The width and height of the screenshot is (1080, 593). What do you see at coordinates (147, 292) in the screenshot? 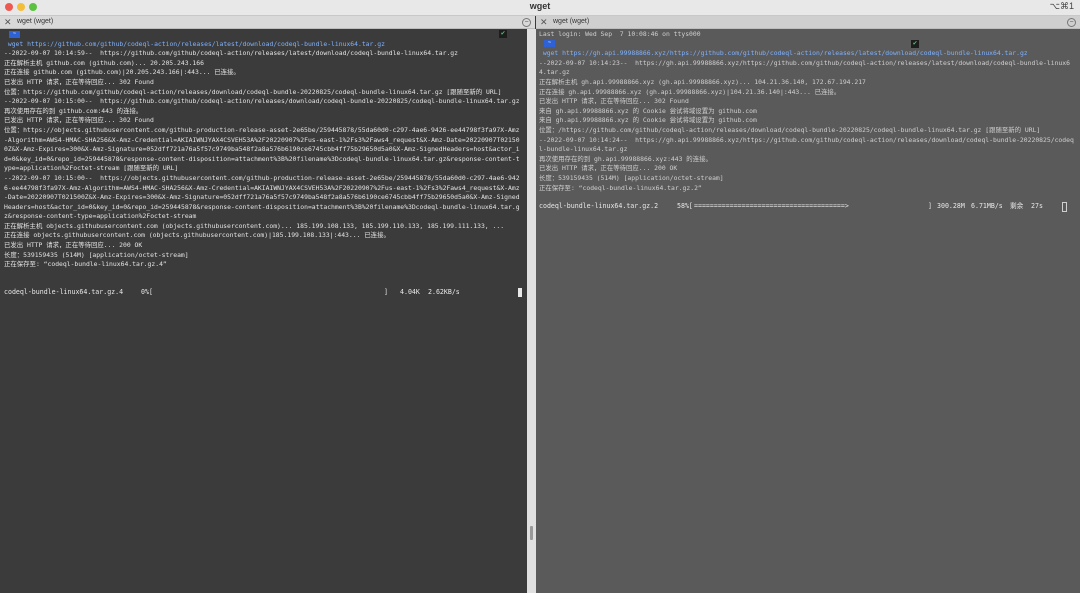
I see `progress-percent: 0%[` at bounding box center [147, 292].